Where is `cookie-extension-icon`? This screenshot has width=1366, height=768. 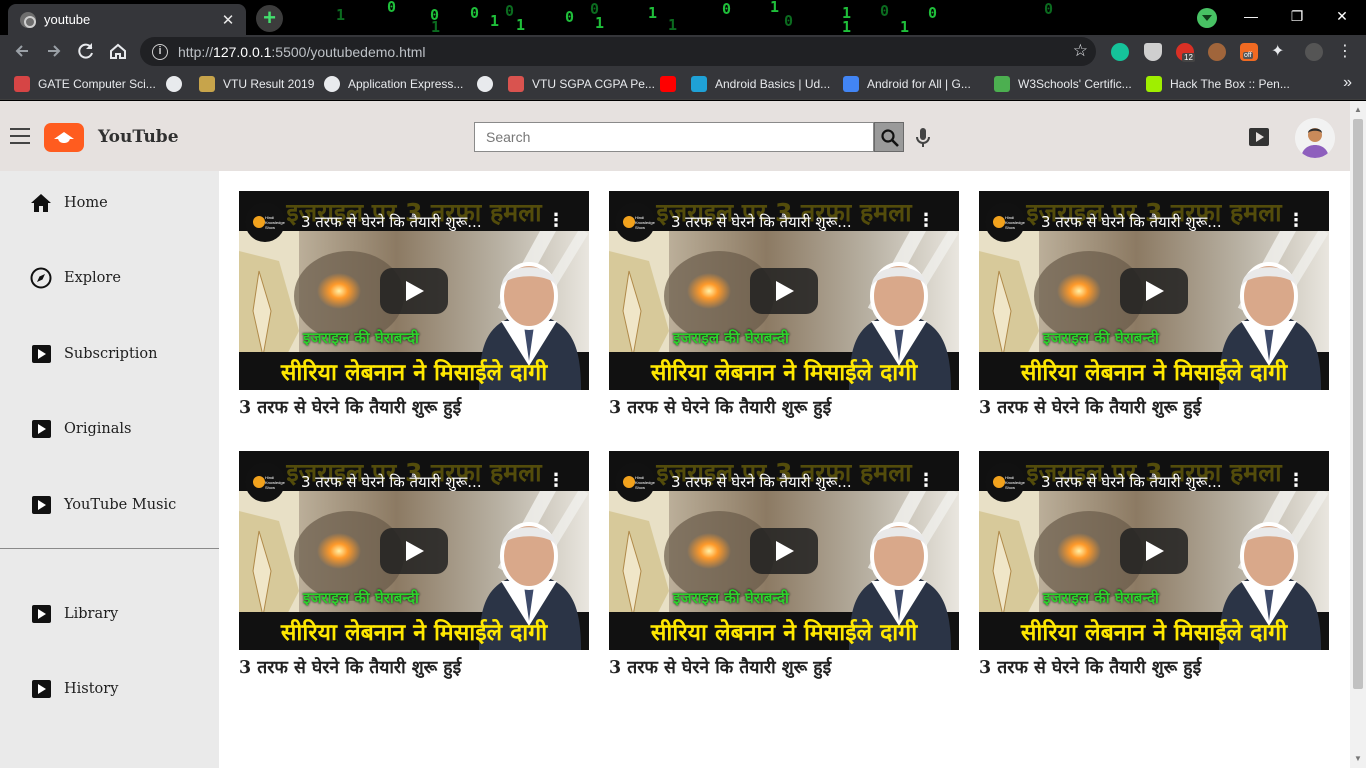 cookie-extension-icon is located at coordinates (1217, 52).